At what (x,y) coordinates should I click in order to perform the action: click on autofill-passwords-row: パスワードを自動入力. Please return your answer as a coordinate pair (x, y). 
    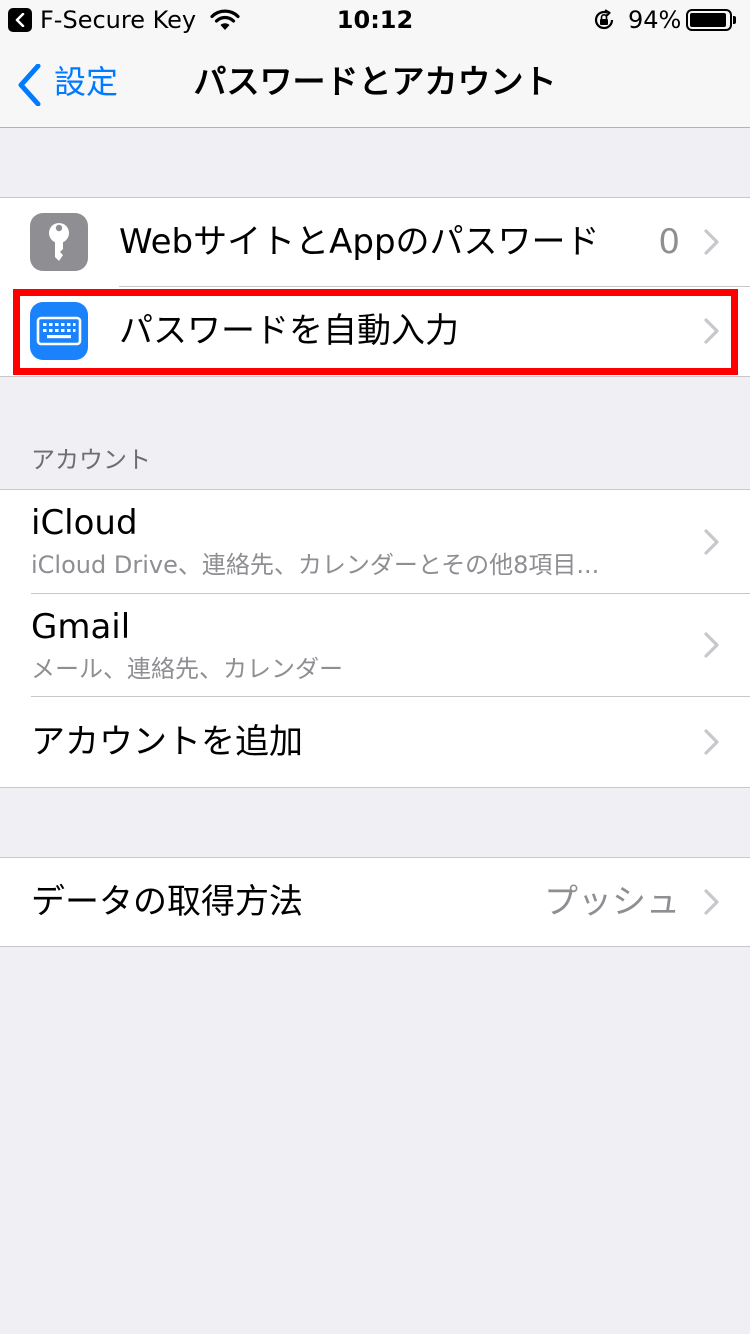
    Looking at the image, I should click on (375, 331).